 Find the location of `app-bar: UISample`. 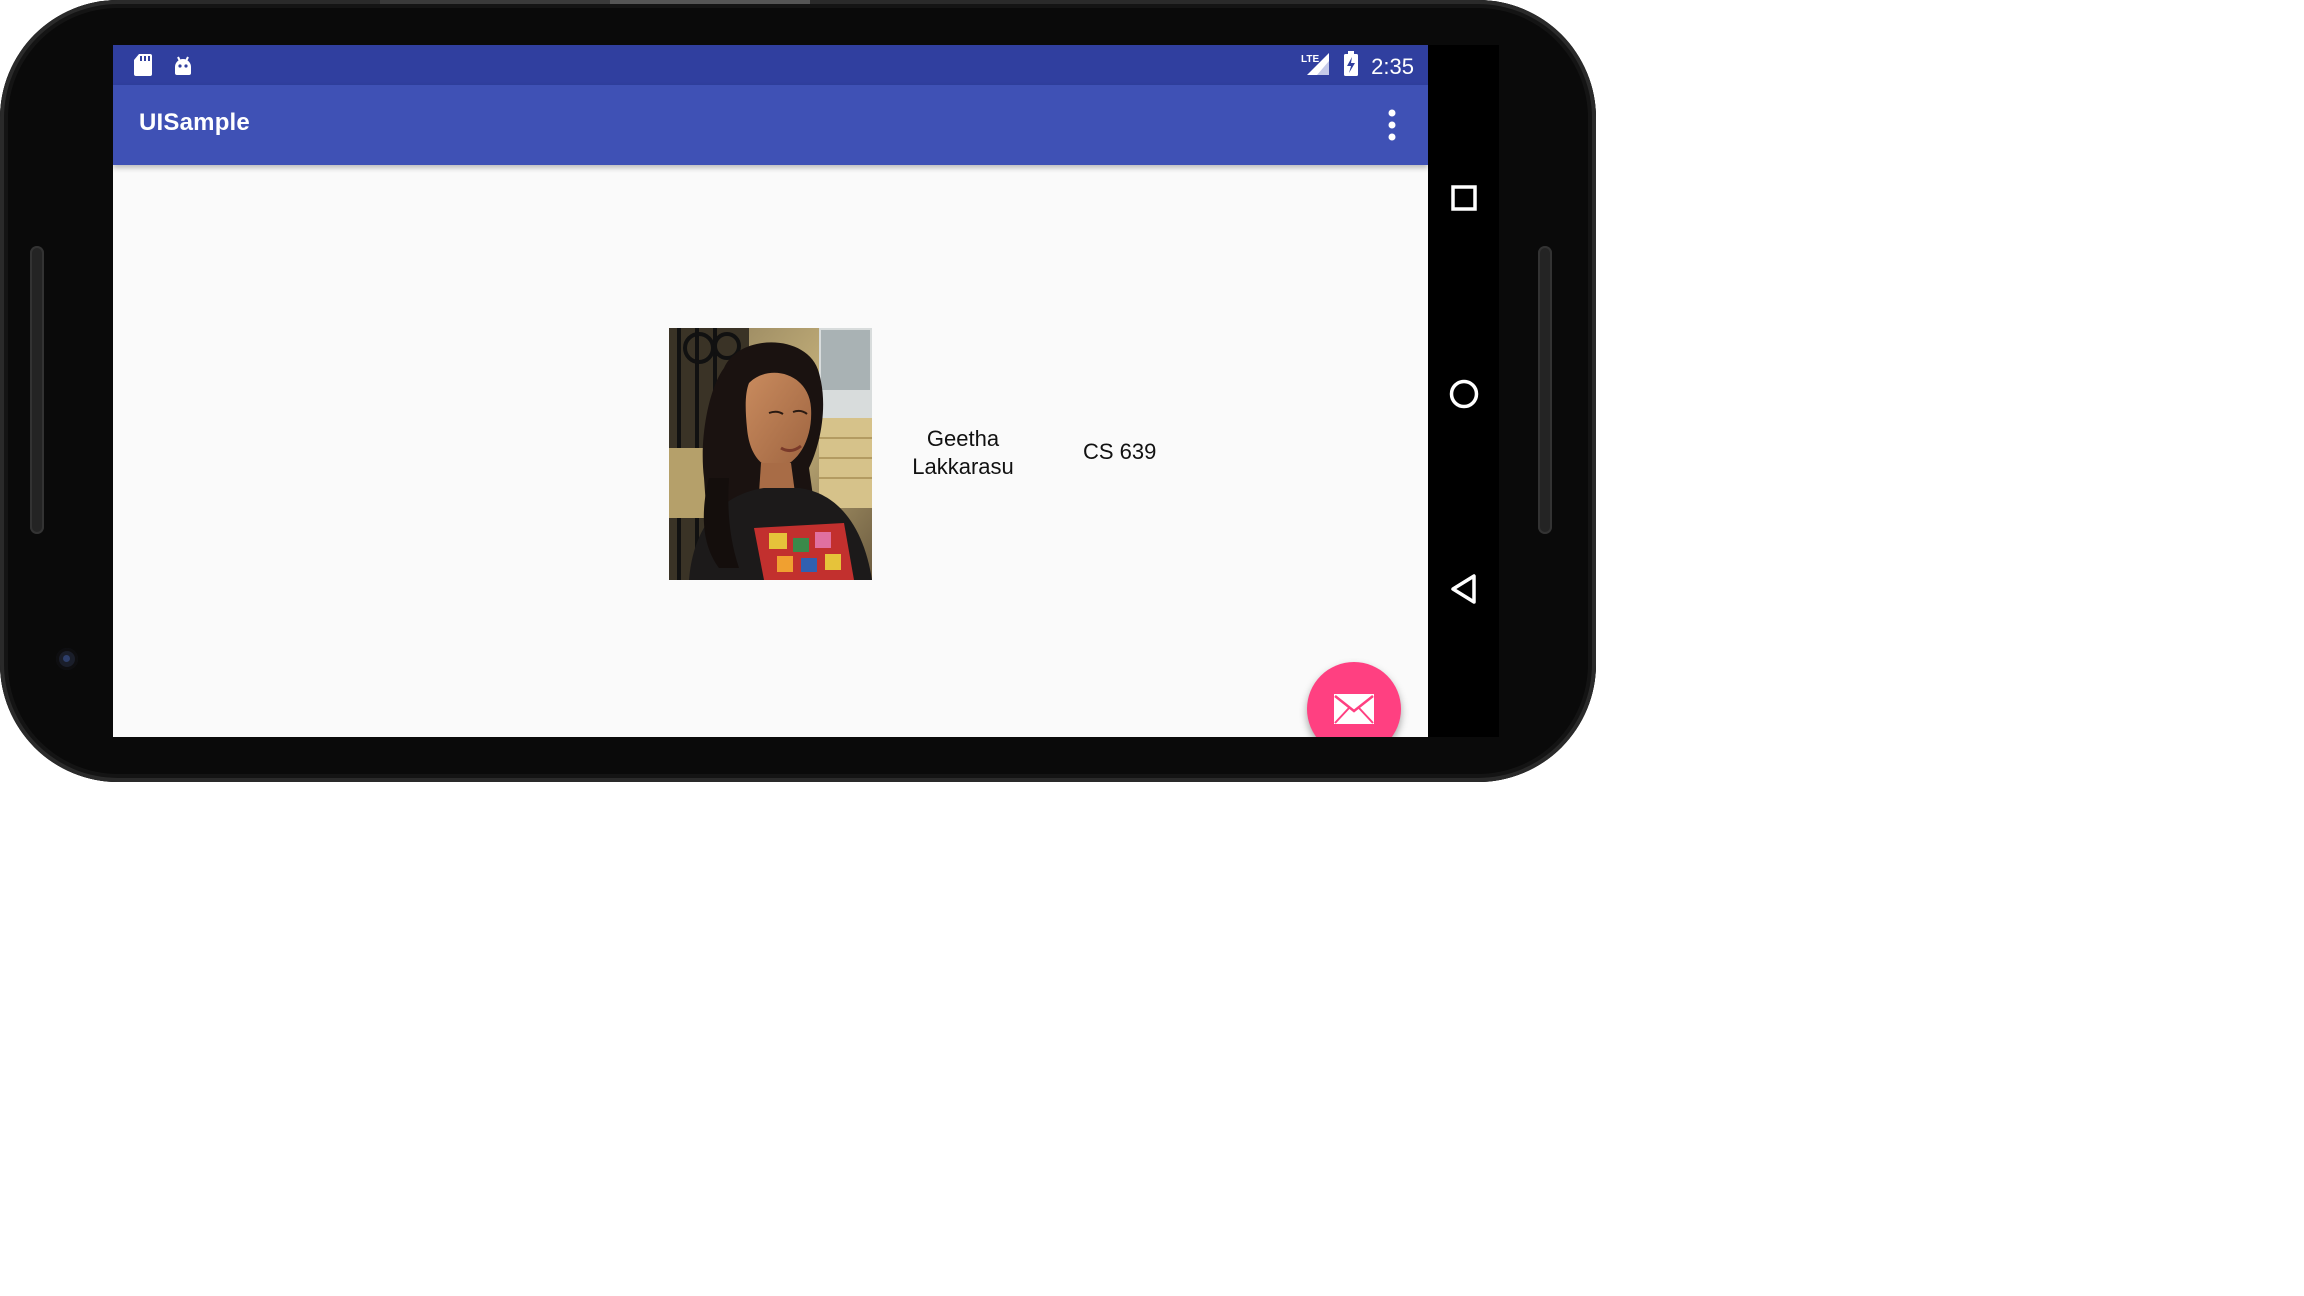

app-bar: UISample is located at coordinates (770, 125).